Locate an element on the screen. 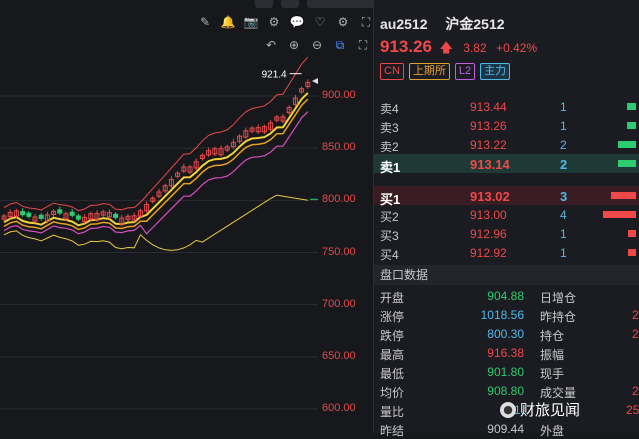 This screenshot has height=439, width=639. stats-row: 跌停 800.30 持仓 2 is located at coordinates (506, 334).